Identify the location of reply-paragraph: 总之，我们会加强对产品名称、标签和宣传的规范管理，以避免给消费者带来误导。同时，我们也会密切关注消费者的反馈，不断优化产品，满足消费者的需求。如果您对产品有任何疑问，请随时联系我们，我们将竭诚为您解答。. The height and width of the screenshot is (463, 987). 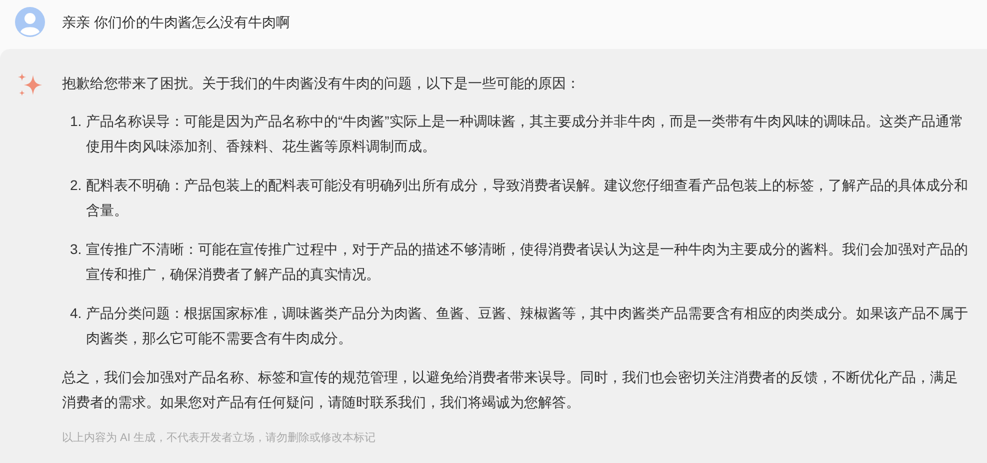
(510, 390).